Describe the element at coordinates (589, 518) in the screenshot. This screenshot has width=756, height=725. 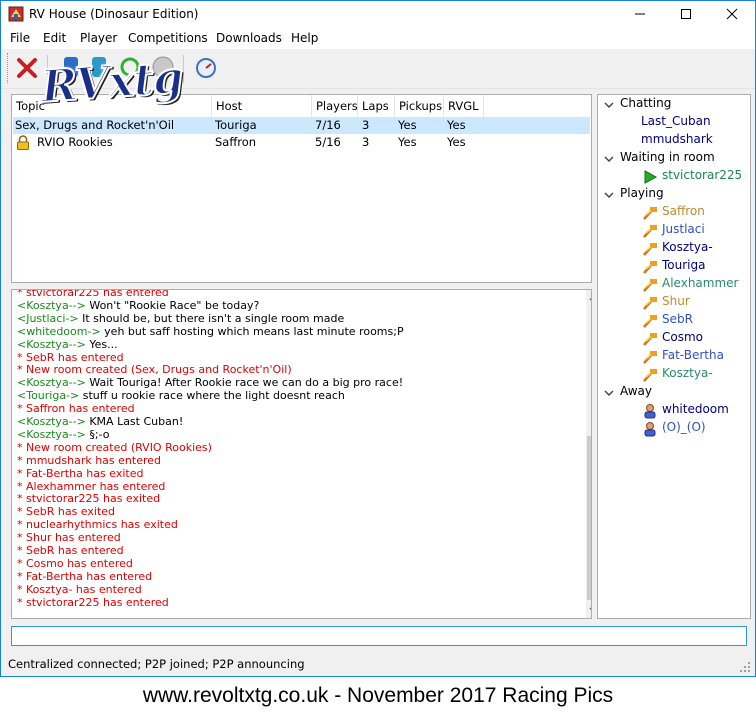
I see `scrollbar-thumb` at that location.